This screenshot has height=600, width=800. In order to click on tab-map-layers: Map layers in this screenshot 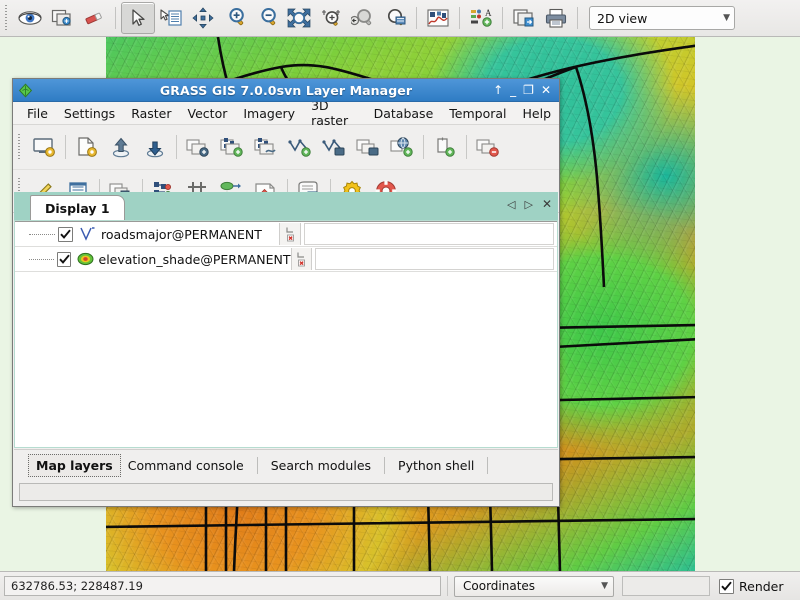, I will do `click(74, 465)`.